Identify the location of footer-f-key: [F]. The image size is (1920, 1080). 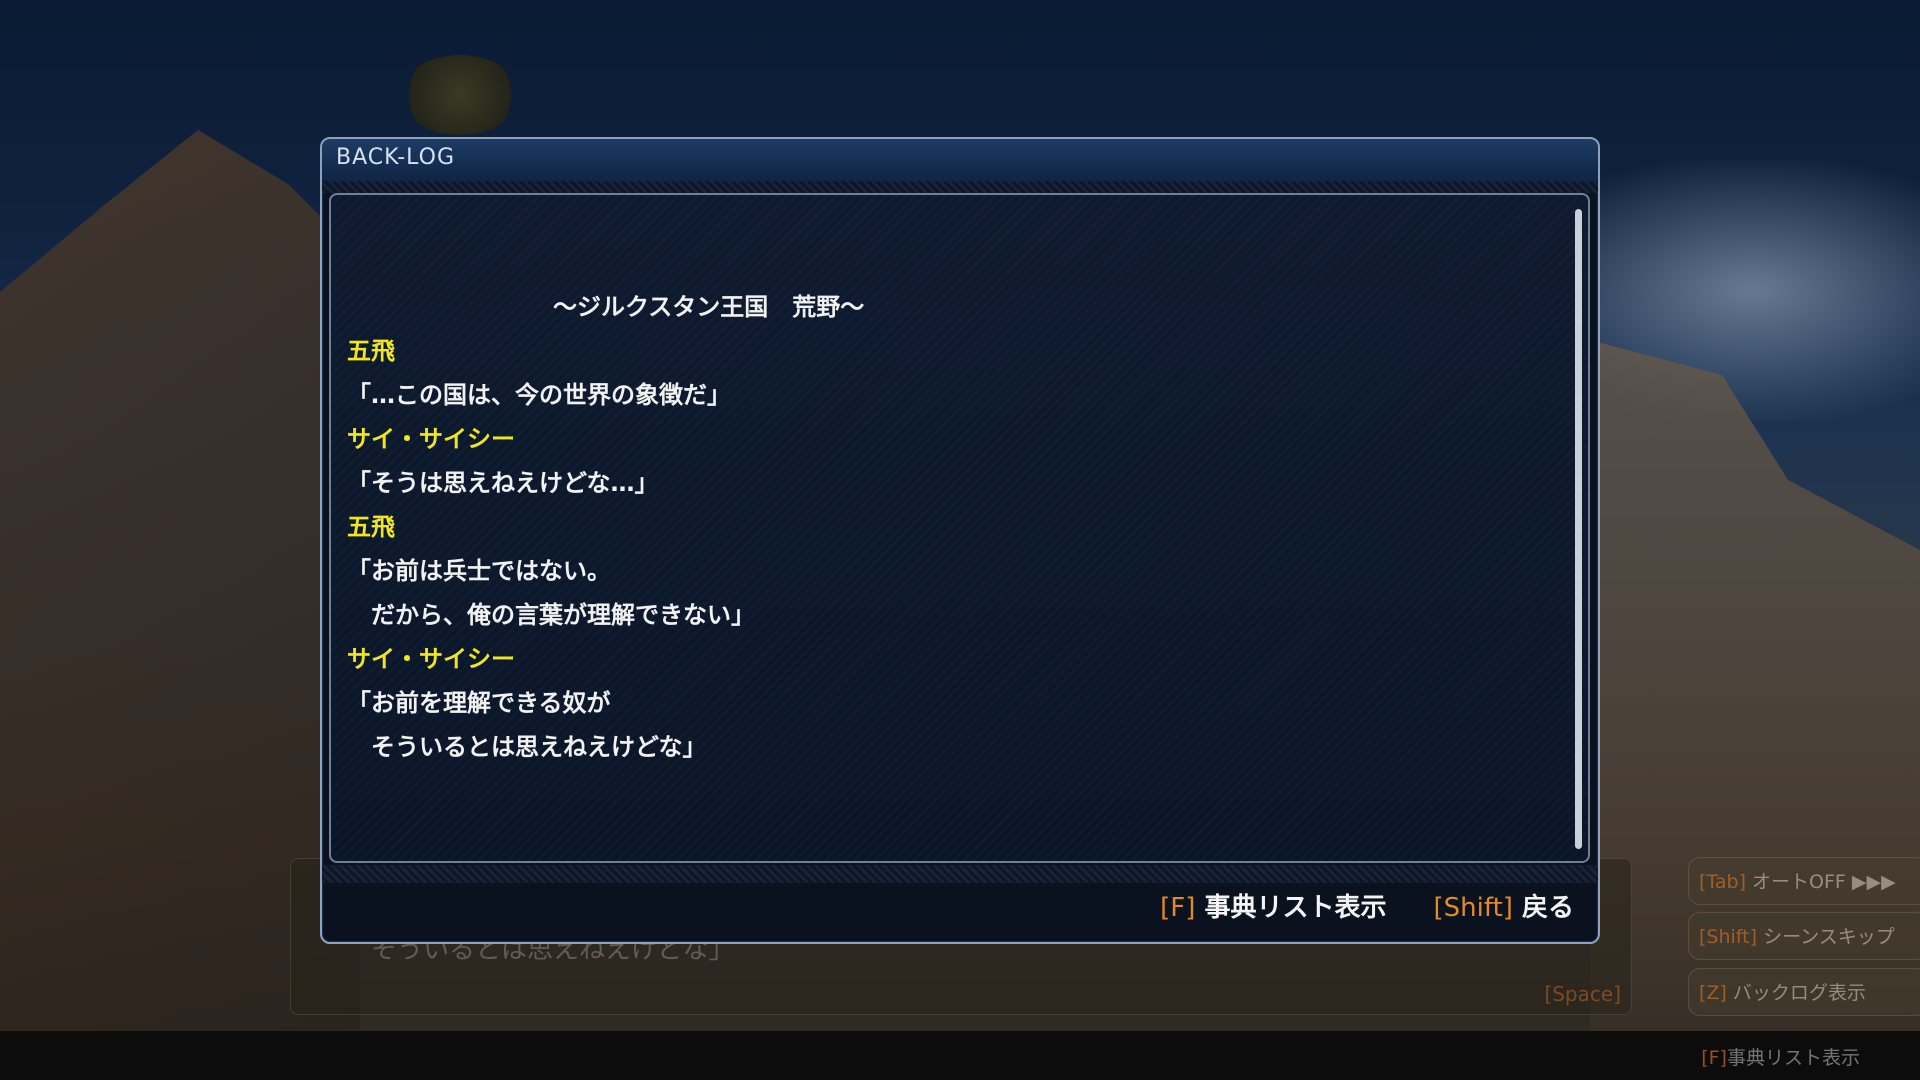
(1714, 1058).